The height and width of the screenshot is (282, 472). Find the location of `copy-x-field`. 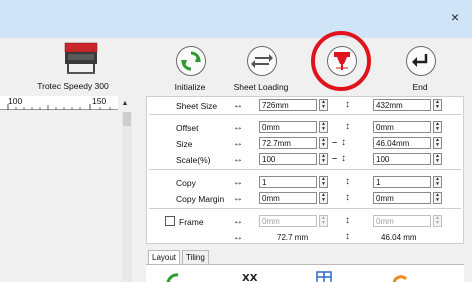

copy-x-field is located at coordinates (288, 182).